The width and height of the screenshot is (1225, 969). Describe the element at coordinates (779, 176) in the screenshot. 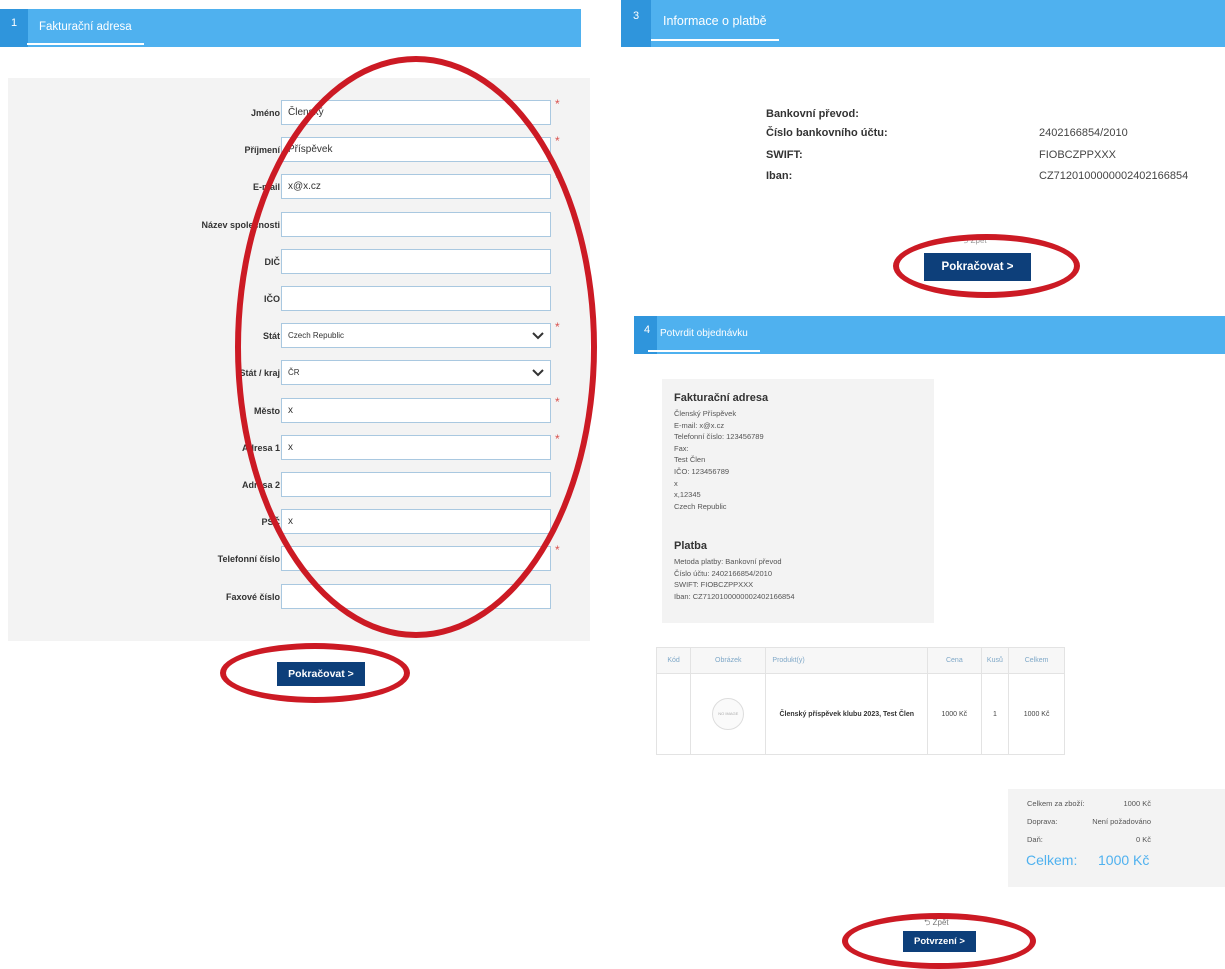

I see `payment-row-label: Iban:` at that location.